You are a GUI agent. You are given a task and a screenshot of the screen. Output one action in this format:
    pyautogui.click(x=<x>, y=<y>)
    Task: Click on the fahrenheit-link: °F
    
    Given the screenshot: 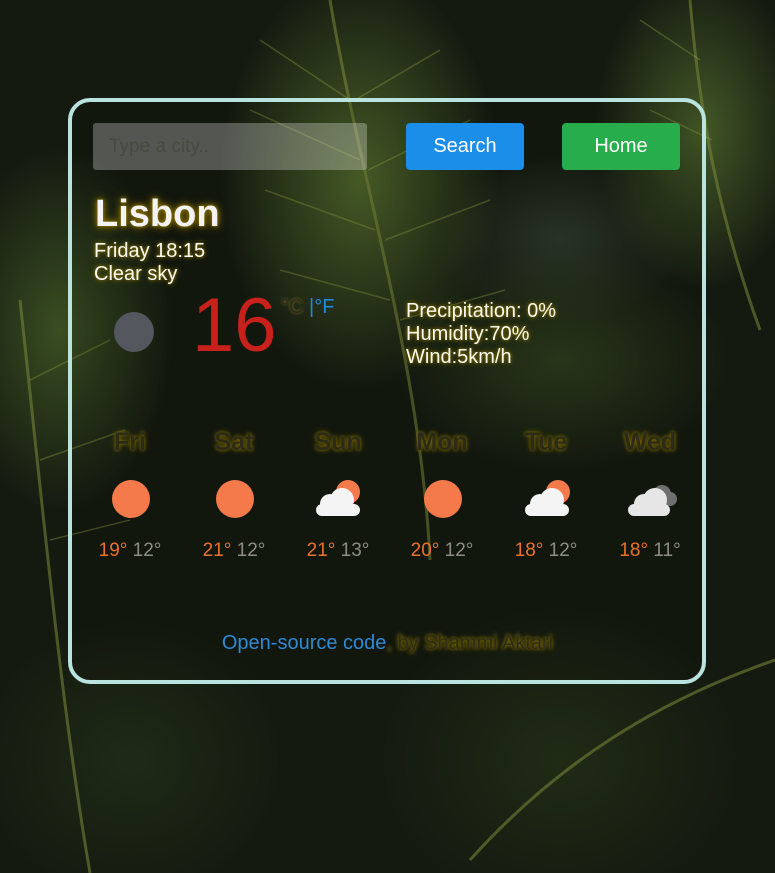 What is the action you would take?
    pyautogui.click(x=324, y=307)
    